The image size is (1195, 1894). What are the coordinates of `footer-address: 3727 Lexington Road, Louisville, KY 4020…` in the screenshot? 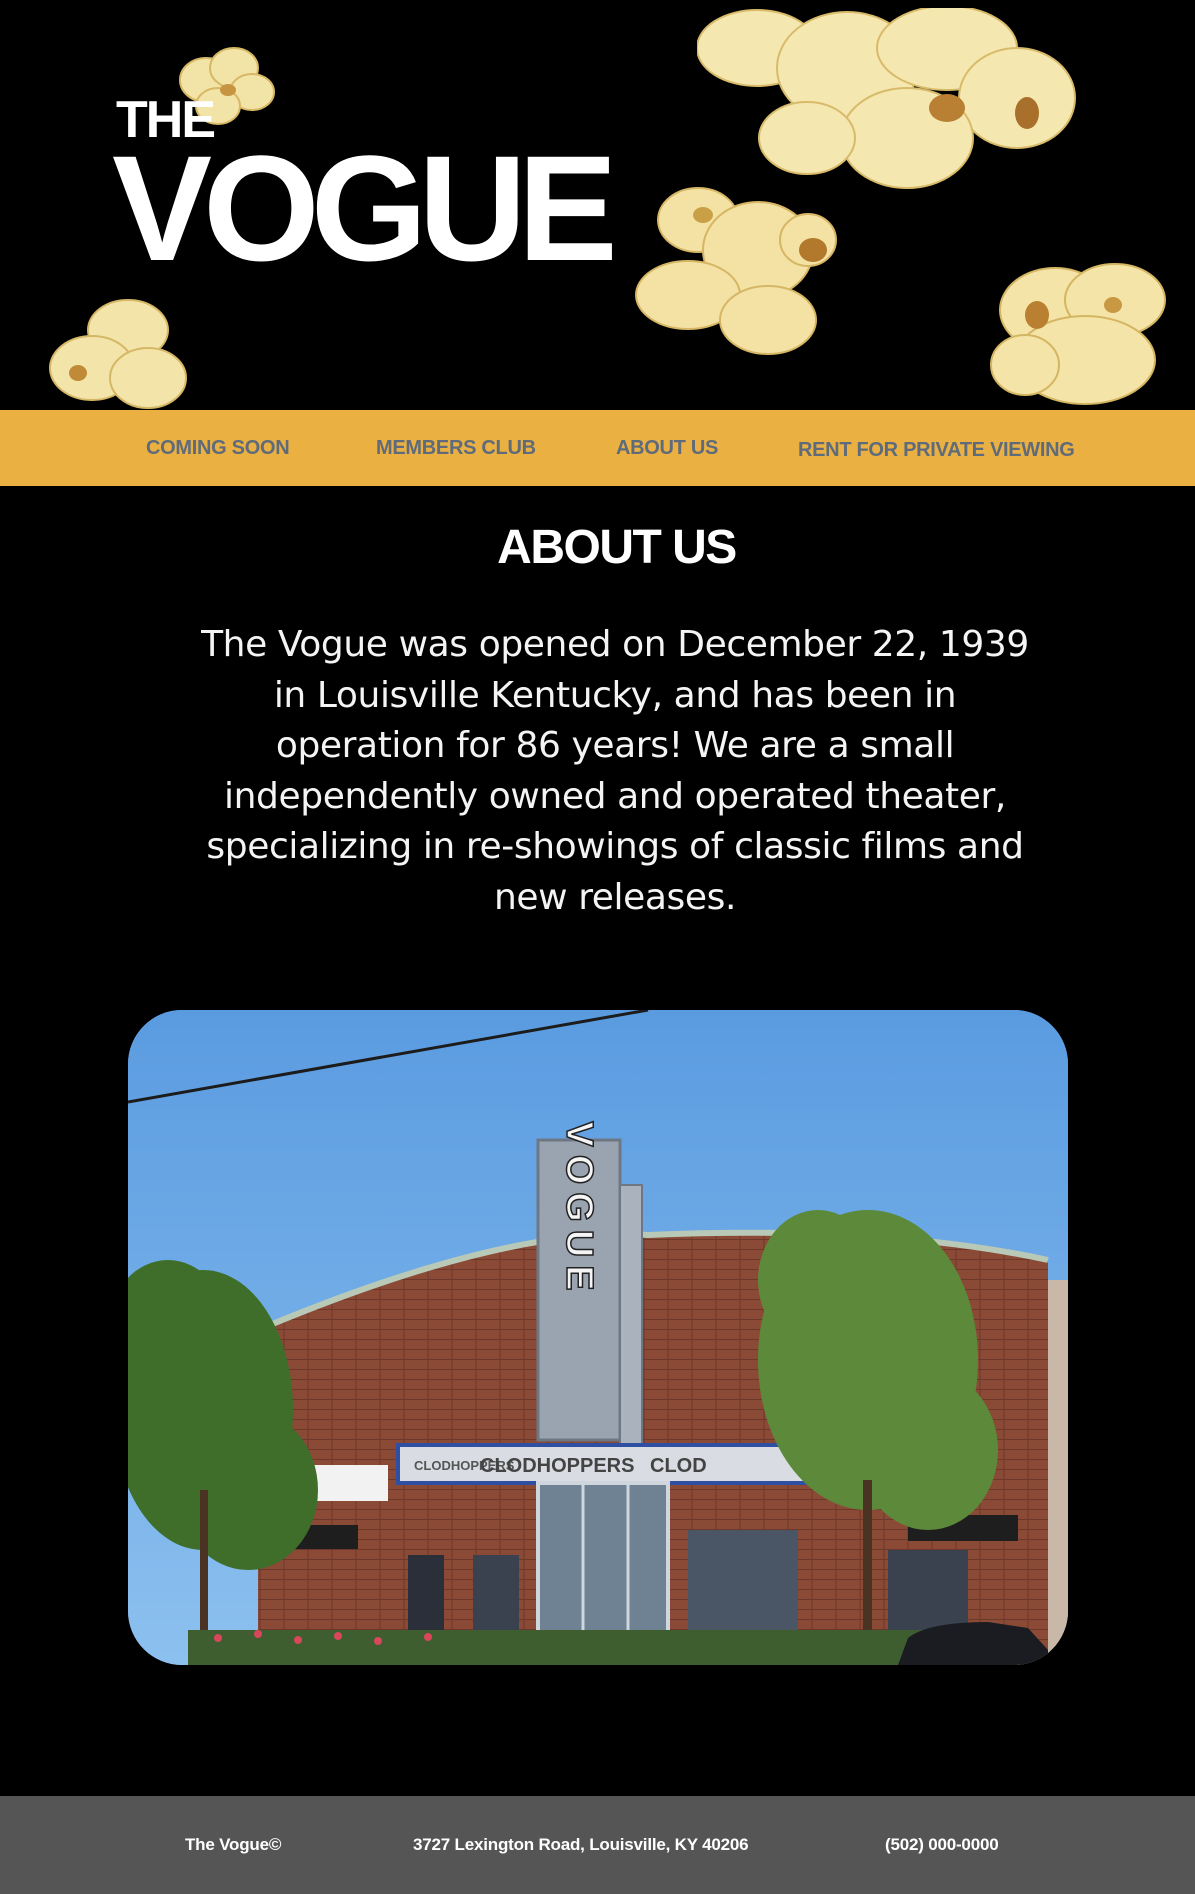 It's located at (581, 1844).